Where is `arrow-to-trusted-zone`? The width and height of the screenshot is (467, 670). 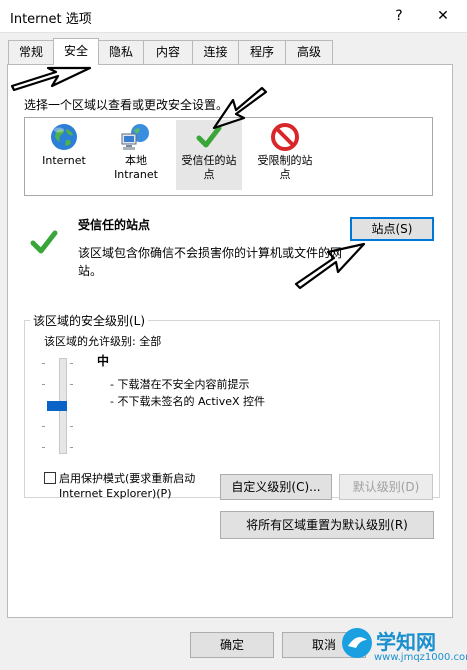
arrow-to-trusted-zone is located at coordinates (240, 108).